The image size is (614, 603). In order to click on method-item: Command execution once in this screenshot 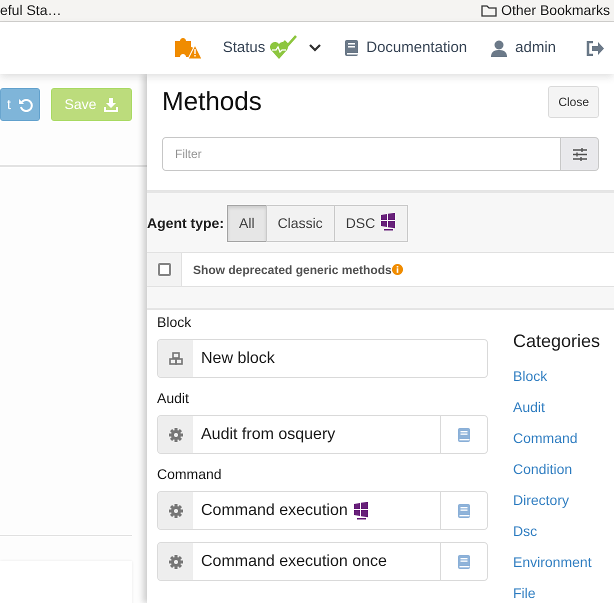, I will do `click(322, 561)`.